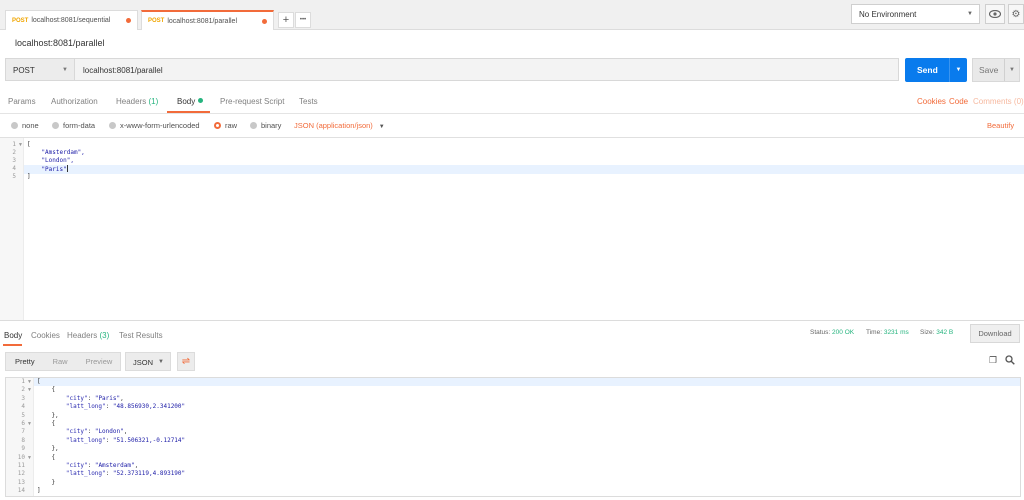 The height and width of the screenshot is (500, 1024). Describe the element at coordinates (74, 101) in the screenshot. I see `tab-authorization: Authorization` at that location.